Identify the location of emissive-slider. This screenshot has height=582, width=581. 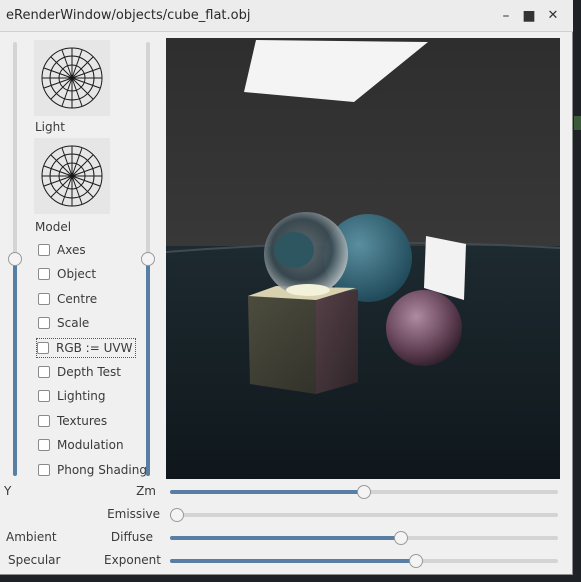
(364, 515).